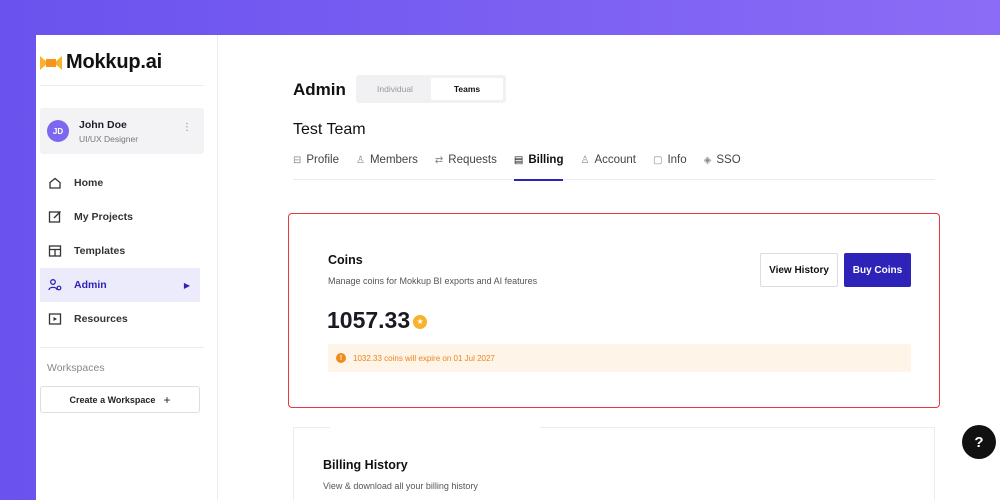 Image resolution: width=1000 pixels, height=500 pixels. I want to click on sidebar-item-label: Resources, so click(101, 319).